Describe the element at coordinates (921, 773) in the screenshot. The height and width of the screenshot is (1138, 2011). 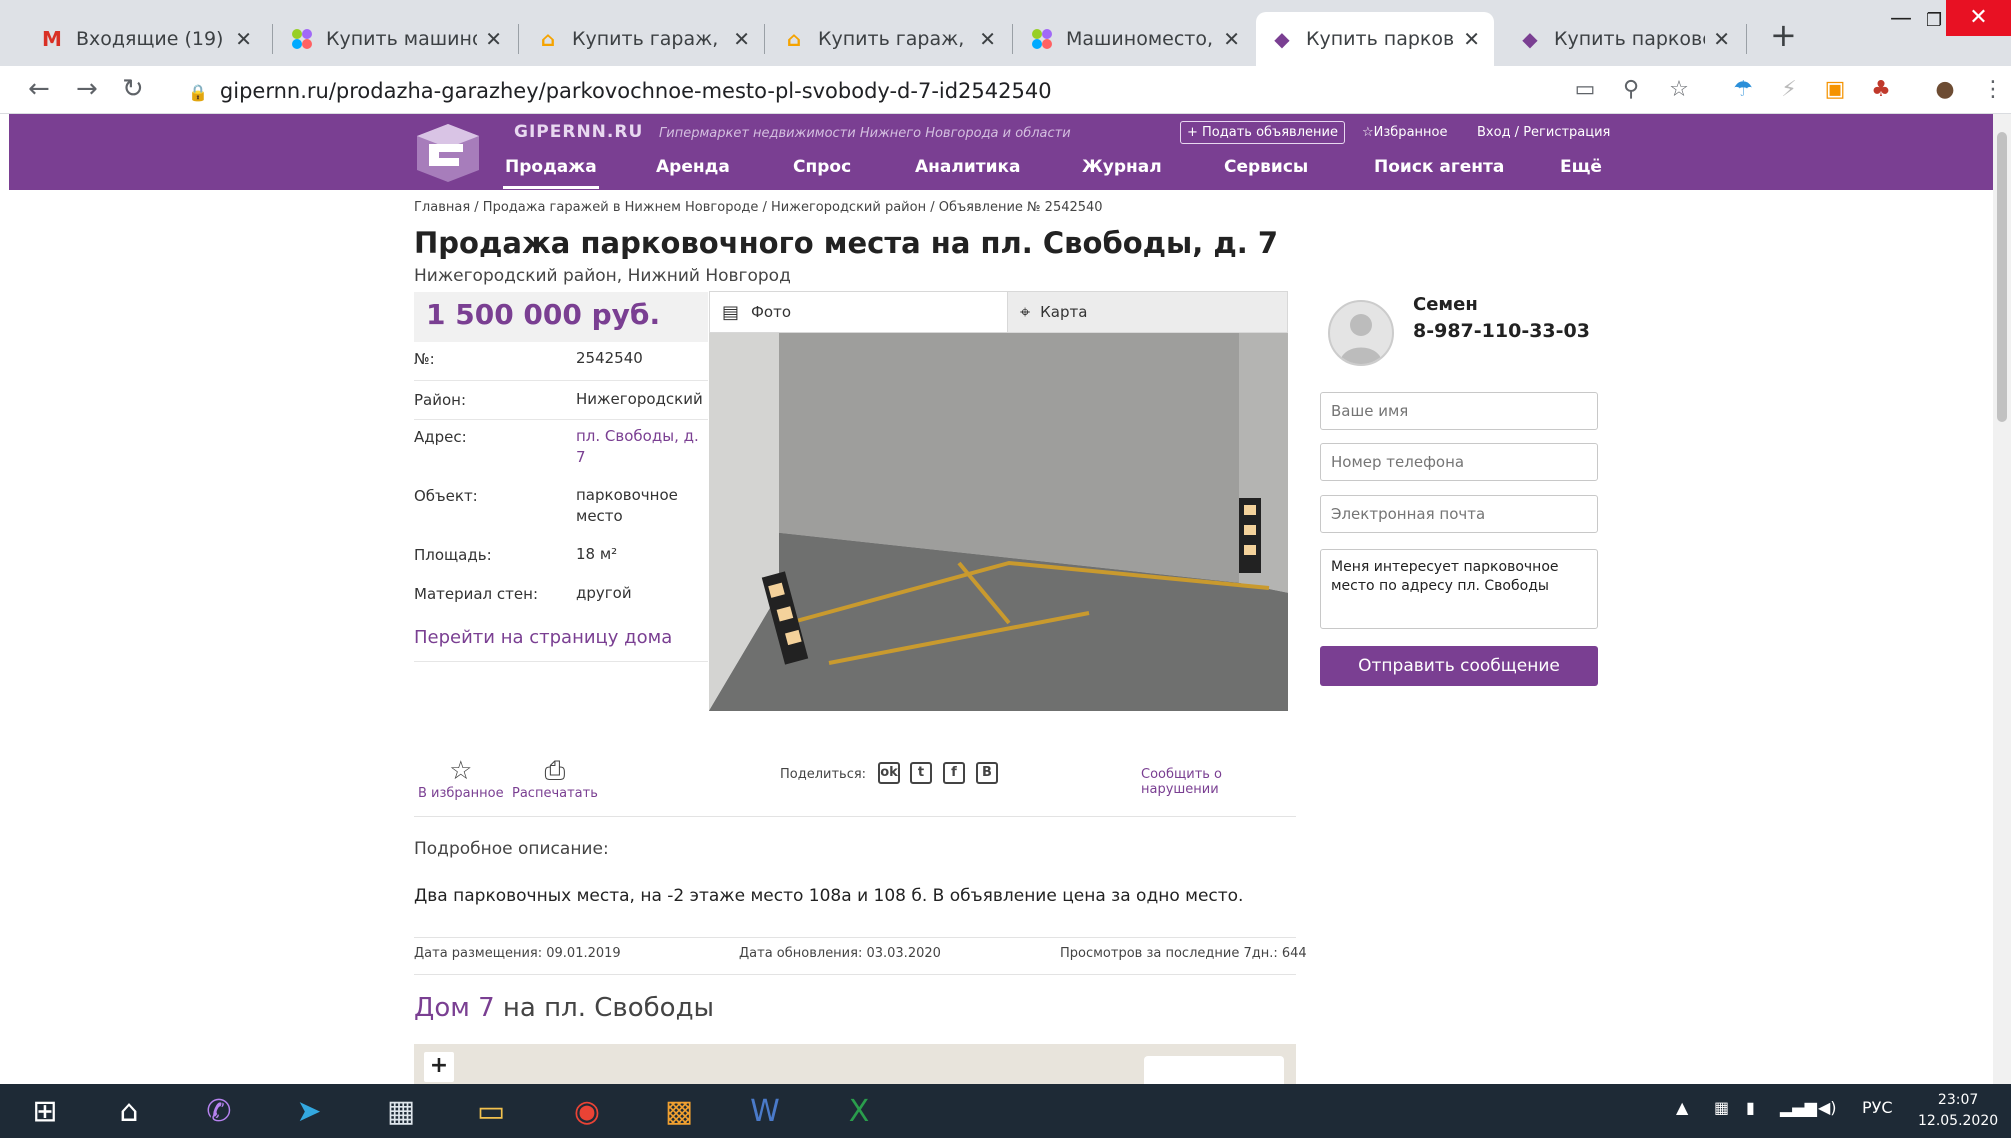
I see `twitter-icon: t` at that location.